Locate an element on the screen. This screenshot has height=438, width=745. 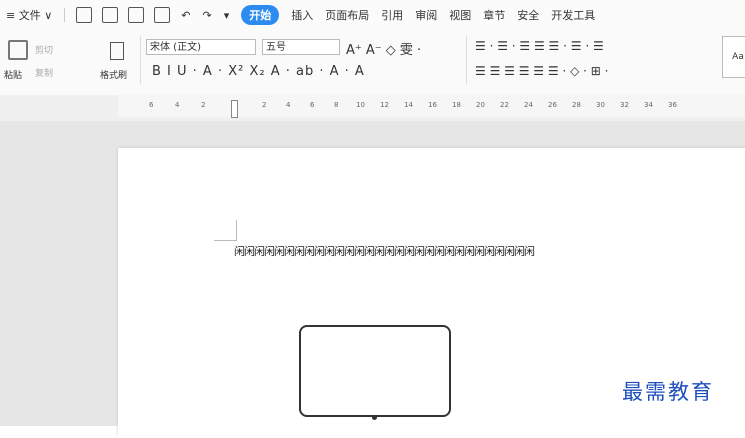
paste-button: 粘贴 is located at coordinates (13, 74).